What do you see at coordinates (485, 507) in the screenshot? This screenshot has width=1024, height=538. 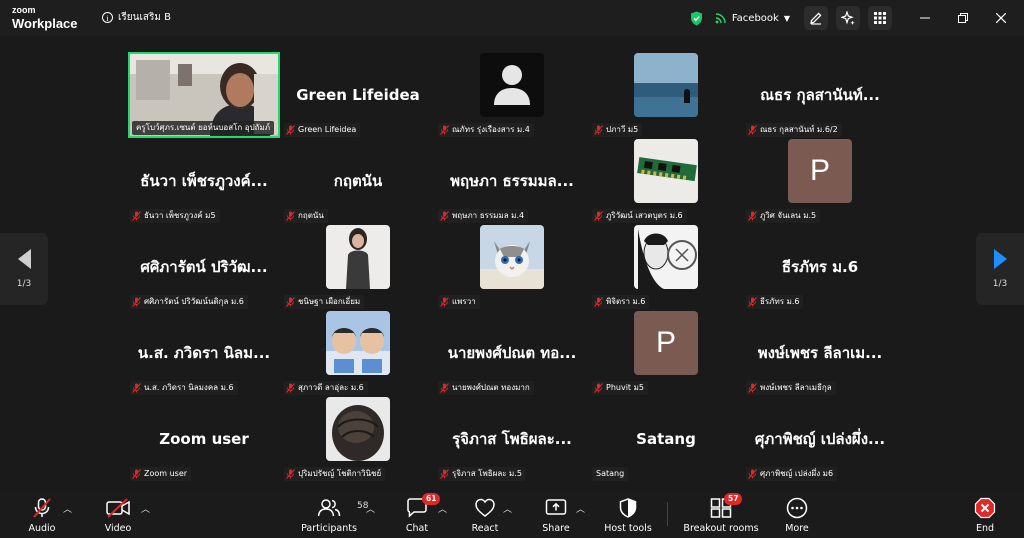 I see `heart-icon` at bounding box center [485, 507].